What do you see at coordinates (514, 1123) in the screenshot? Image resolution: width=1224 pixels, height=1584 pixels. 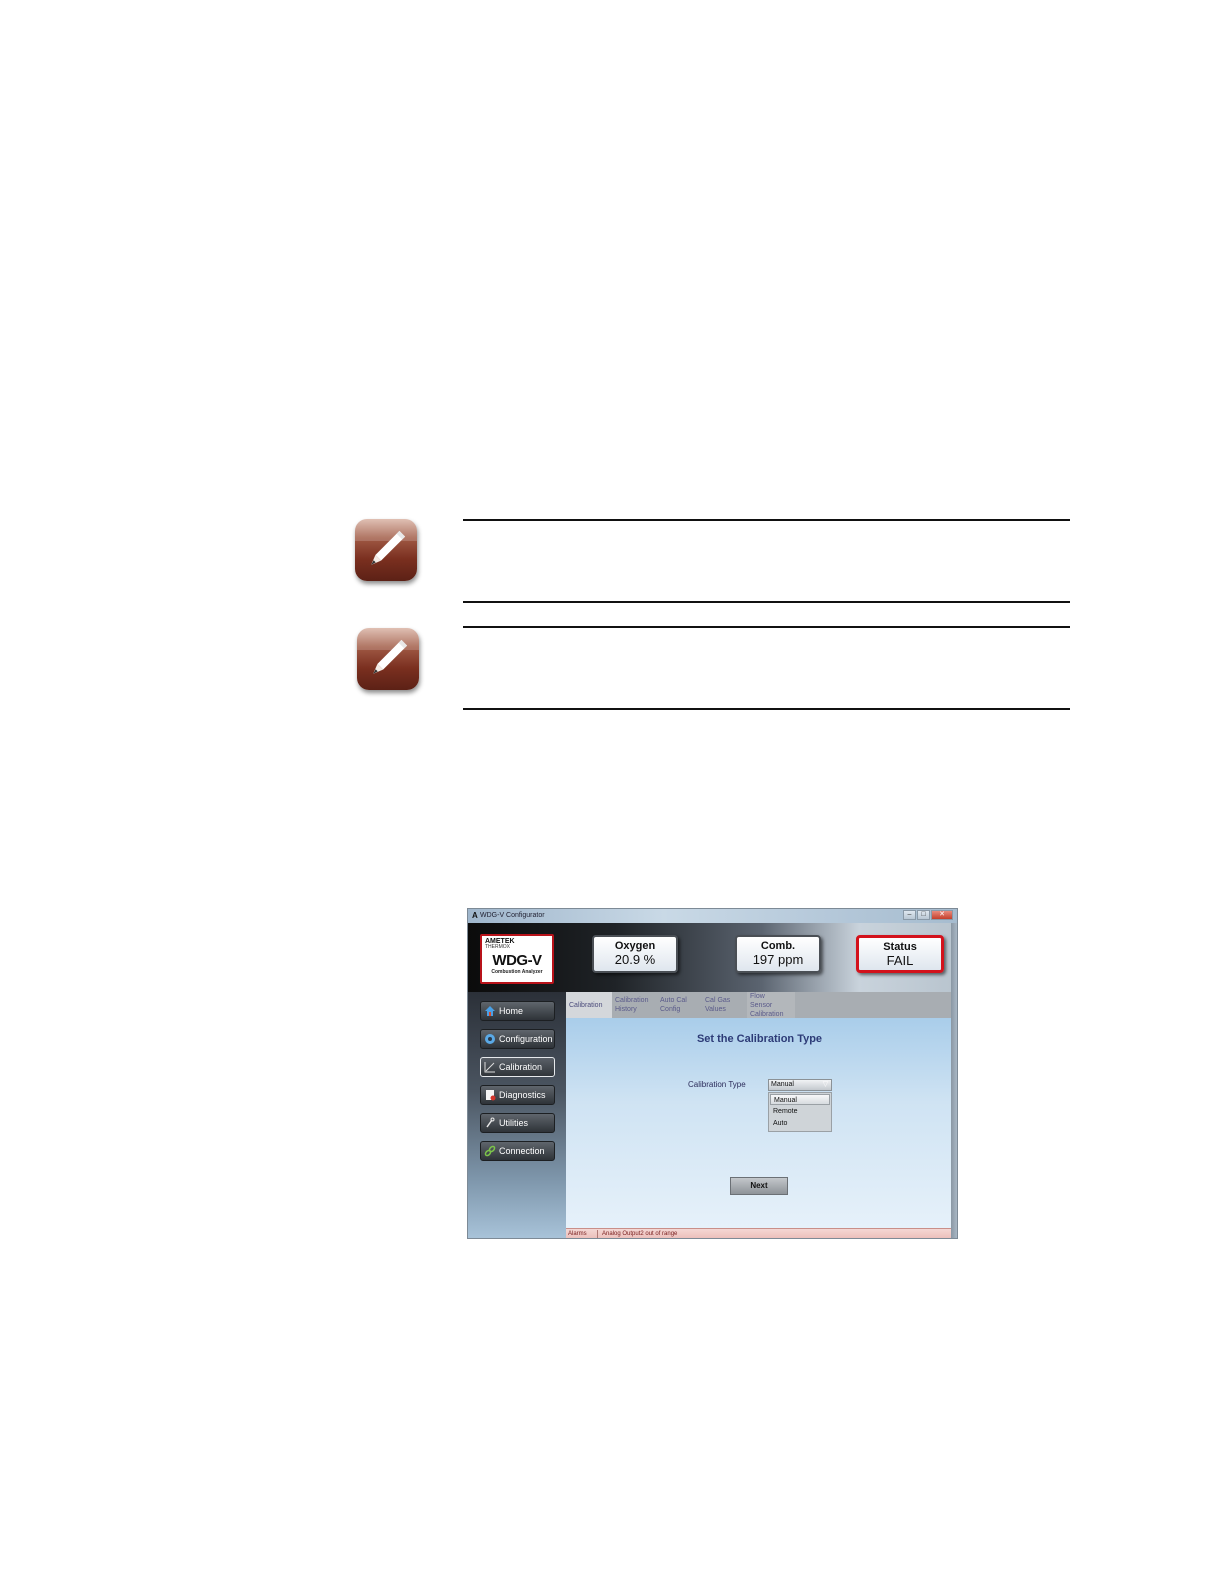 I see `sidebar-item-label: Utilities` at bounding box center [514, 1123].